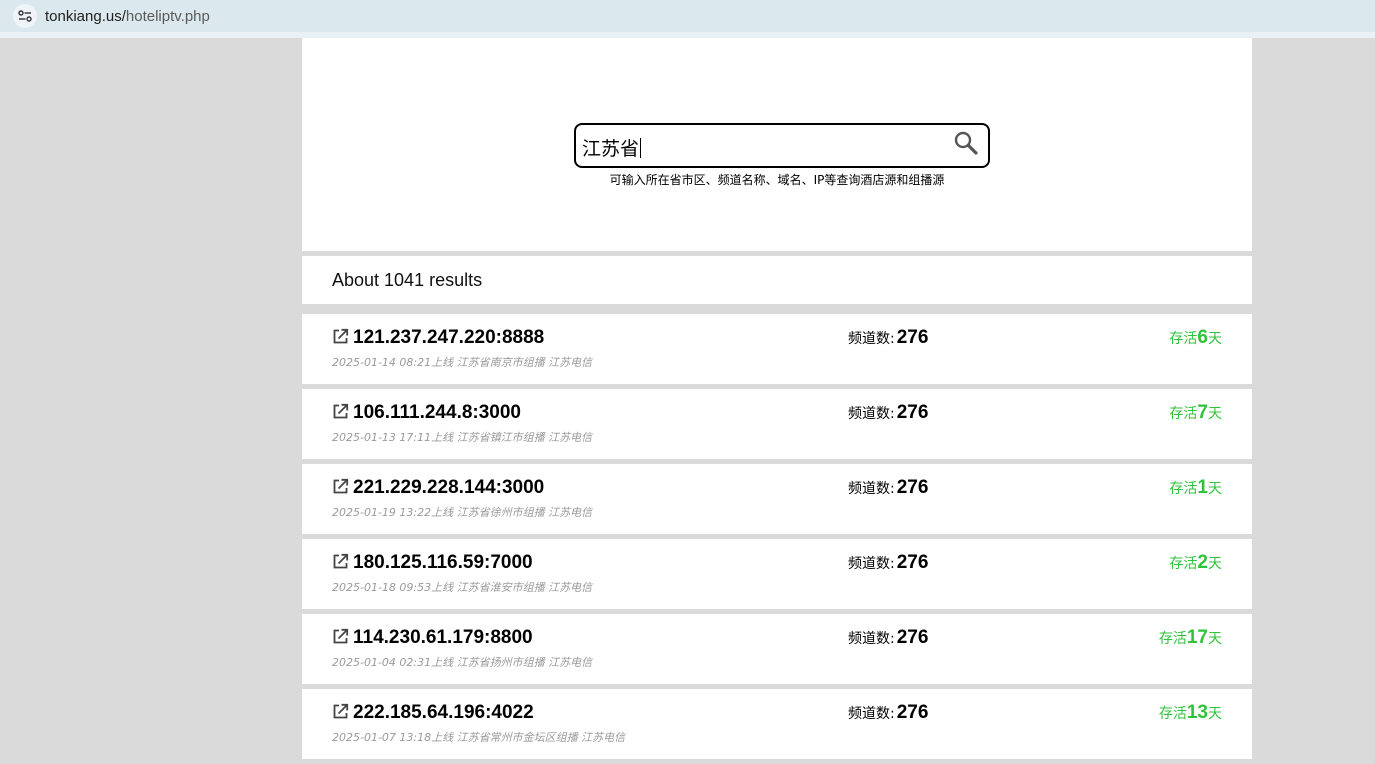  Describe the element at coordinates (448, 338) in the screenshot. I see `result-ip-link: 121.237.247.220:8888` at that location.